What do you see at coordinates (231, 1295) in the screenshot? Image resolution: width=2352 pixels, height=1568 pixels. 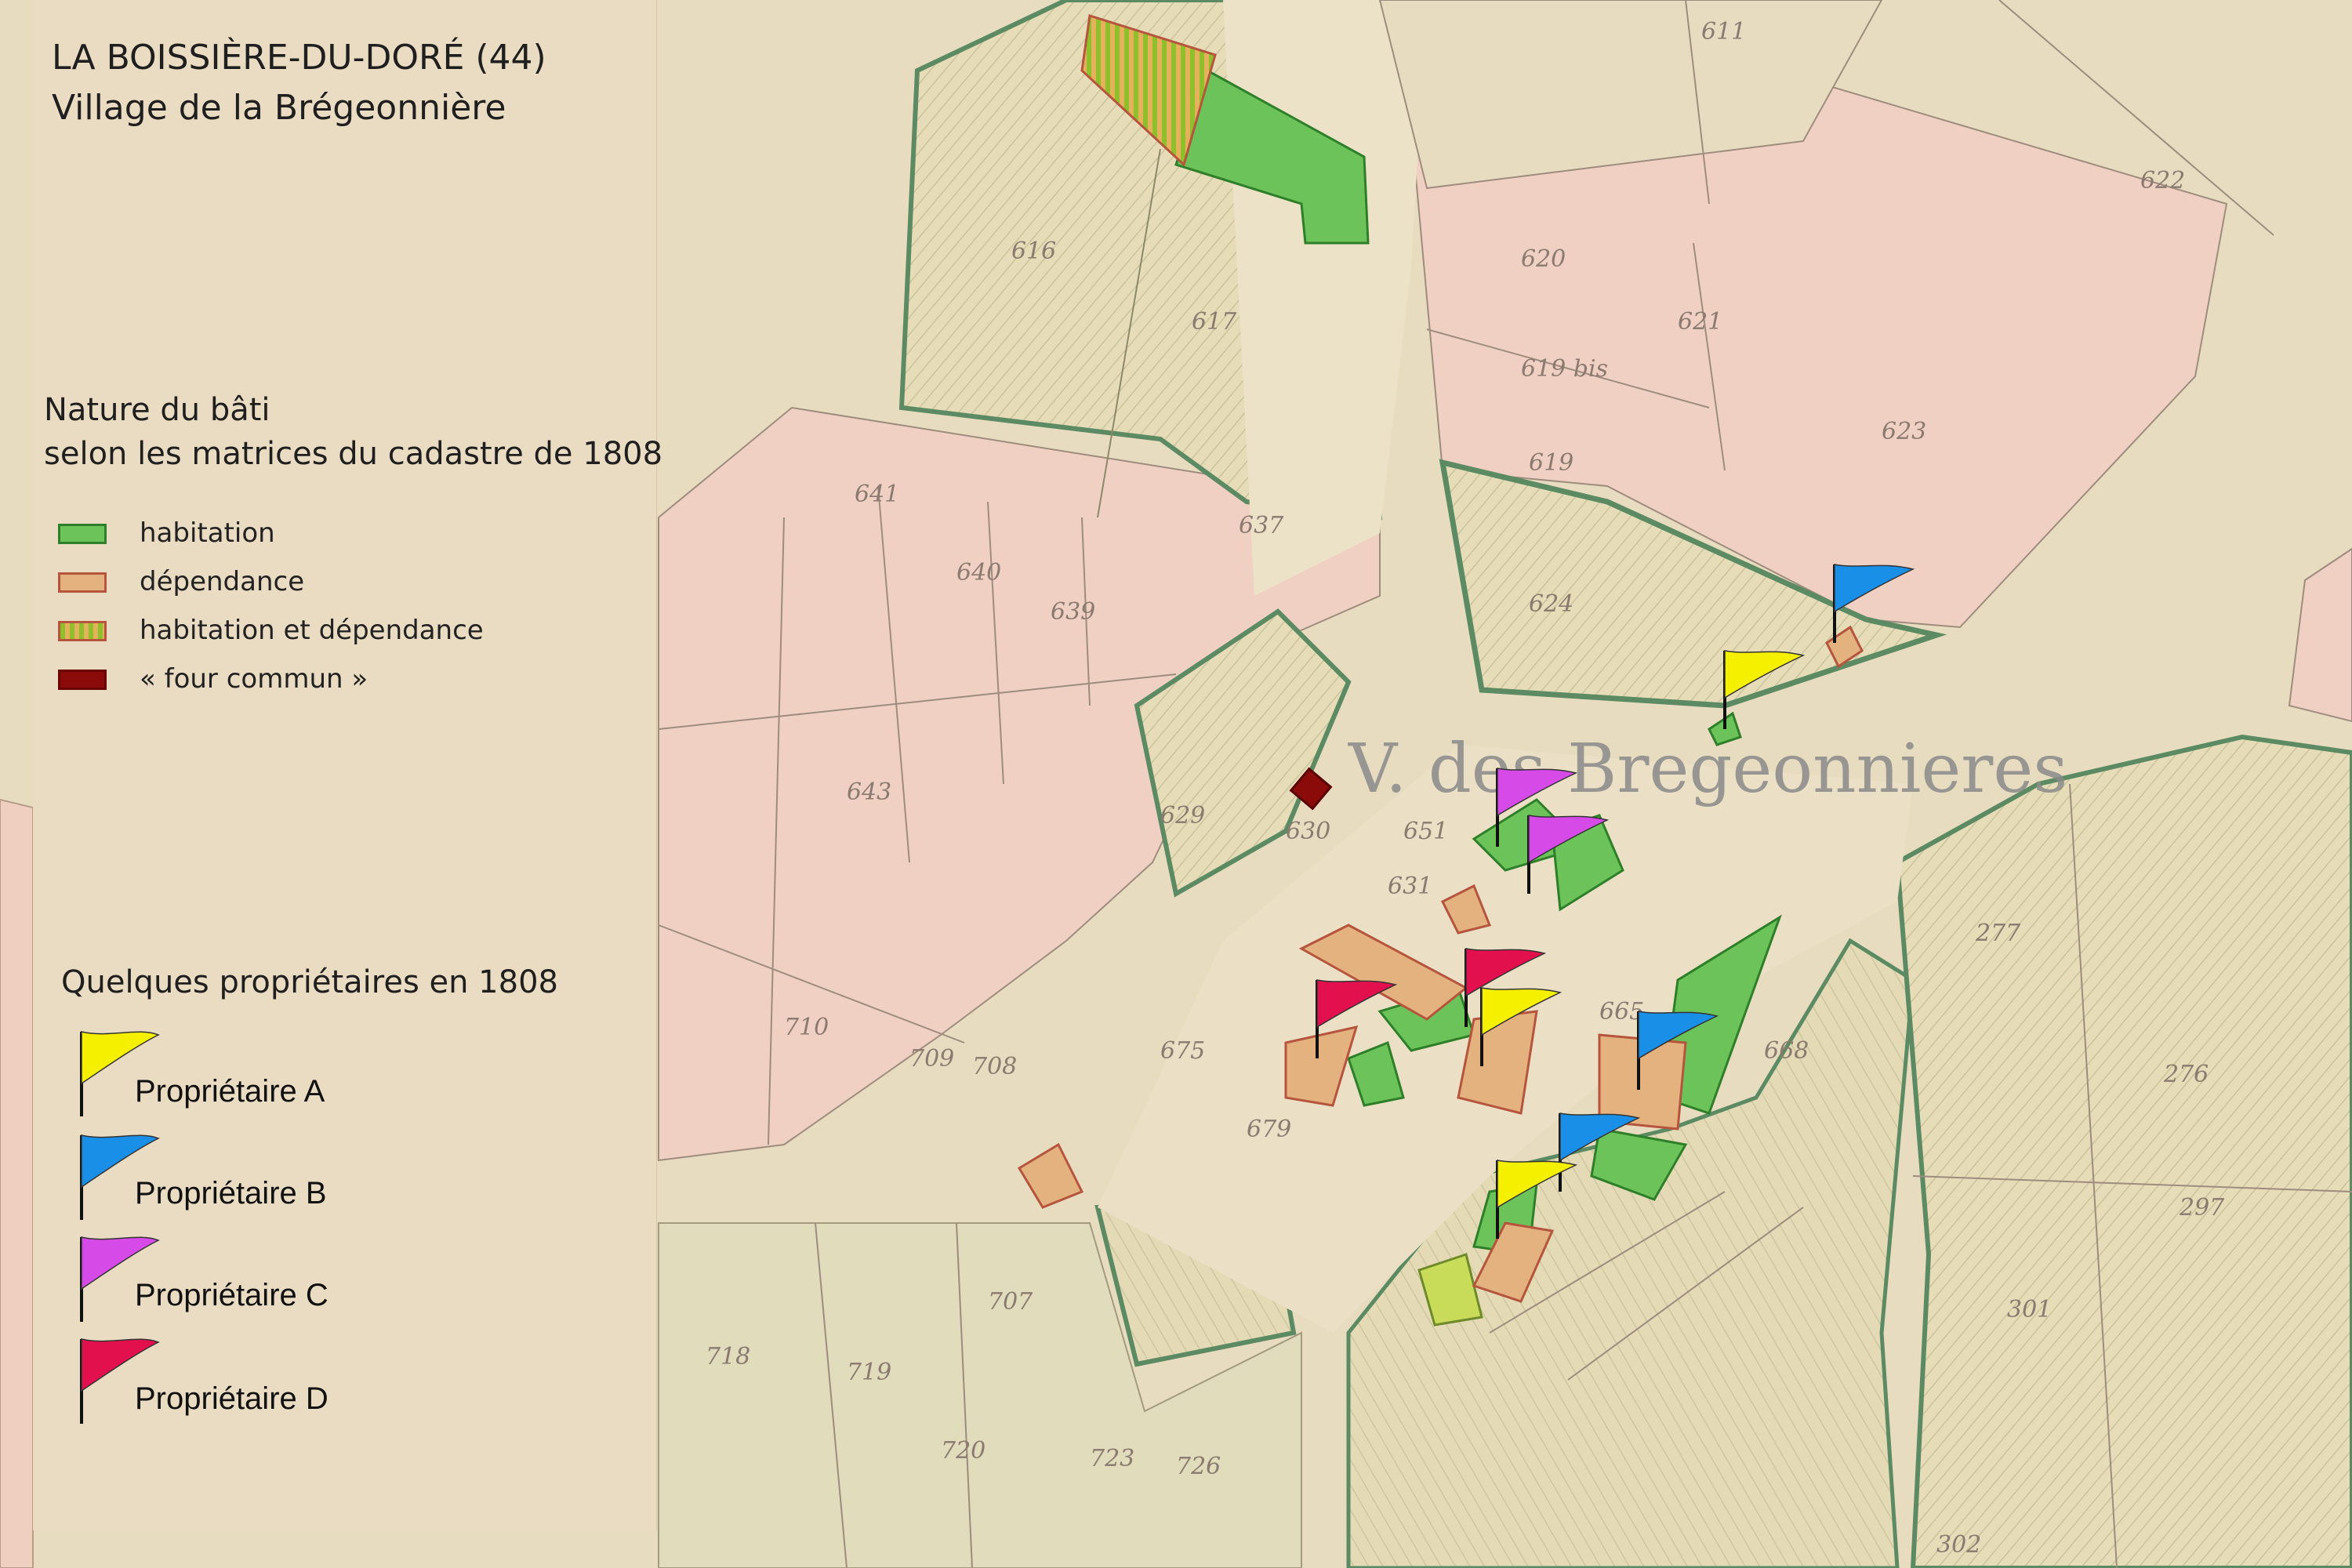 I see `owner-c-label: Propriétaire C` at bounding box center [231, 1295].